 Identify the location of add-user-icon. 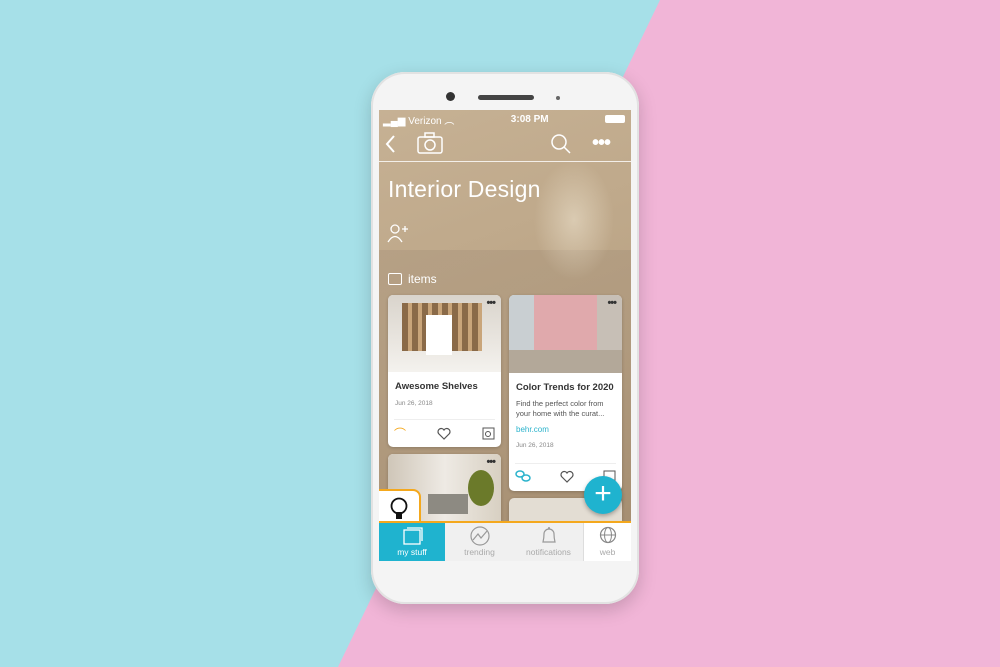
(398, 233).